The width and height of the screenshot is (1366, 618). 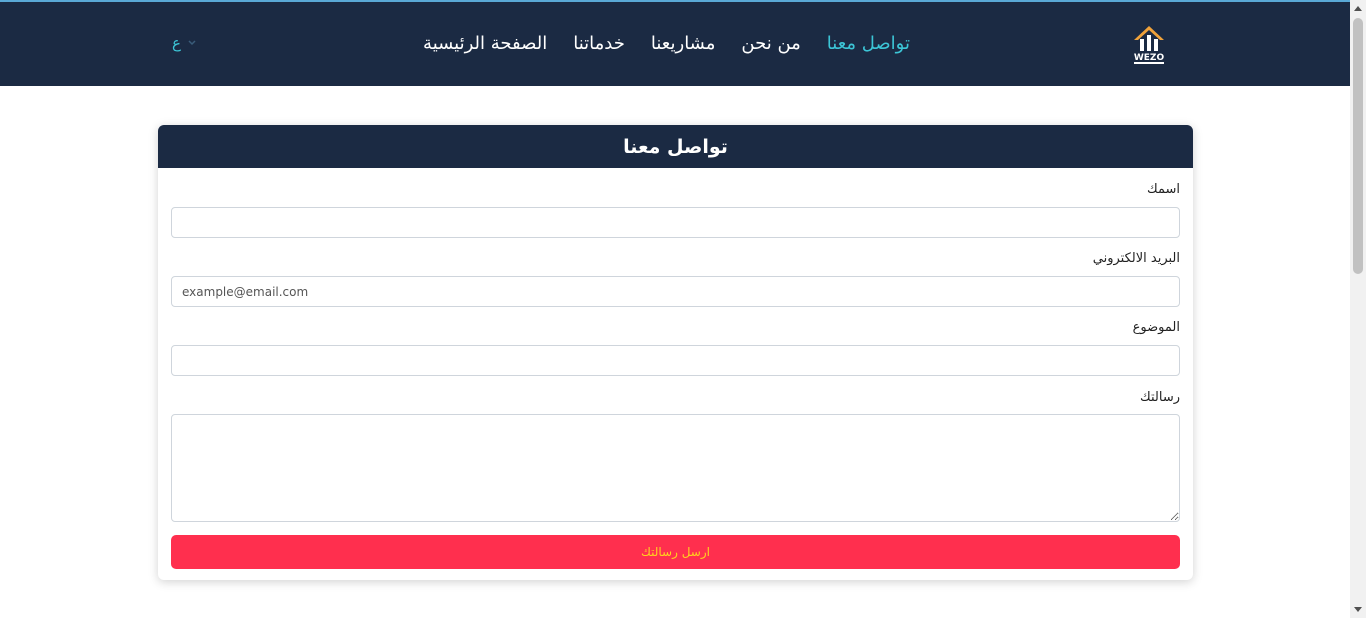 I want to click on language-switcher: ع, so click(x=184, y=43).